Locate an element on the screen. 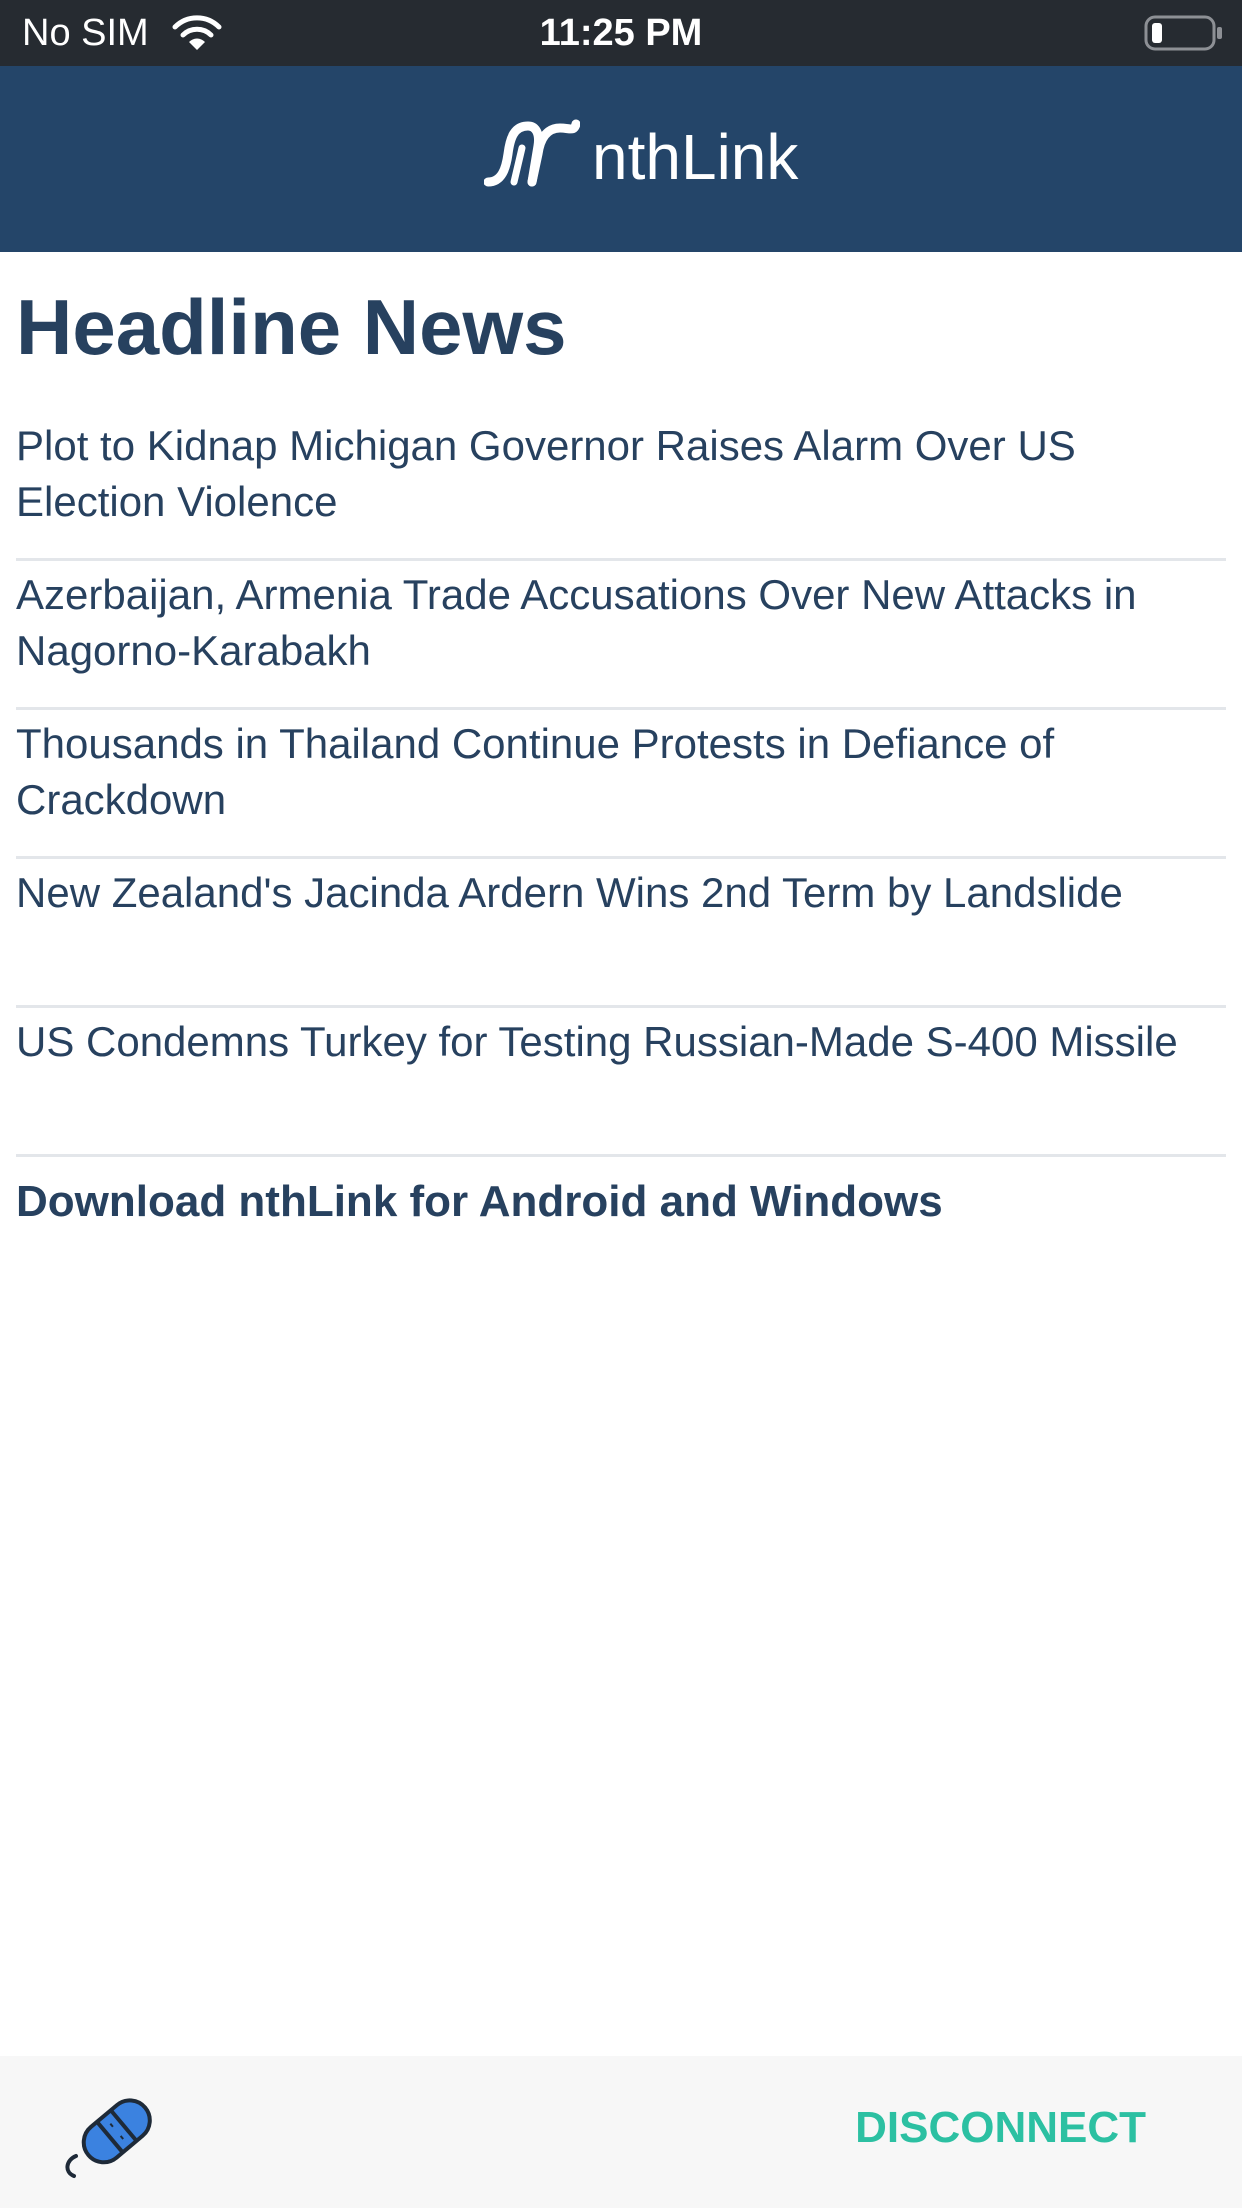 The width and height of the screenshot is (1242, 2208). bottom-bar: DISCONNECT is located at coordinates (621, 2132).